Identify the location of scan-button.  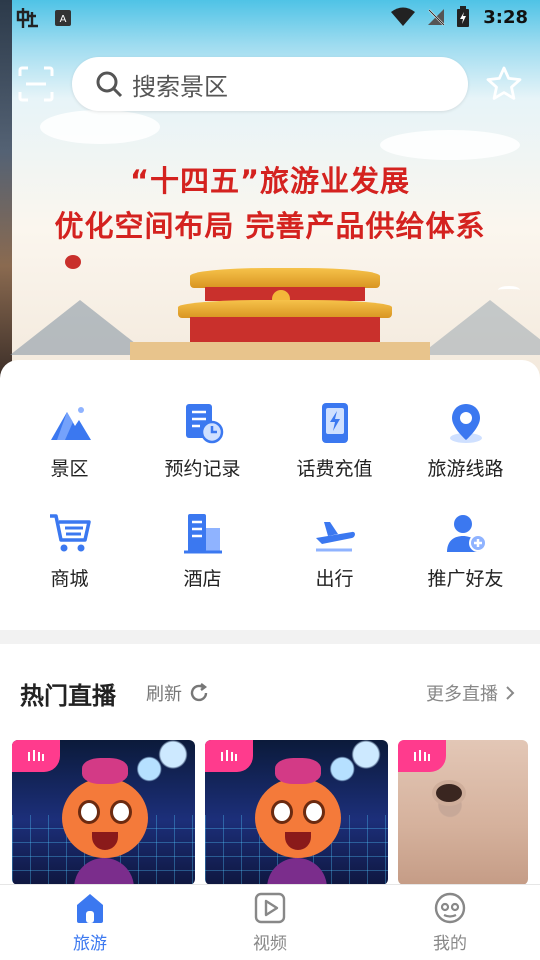
(36, 84).